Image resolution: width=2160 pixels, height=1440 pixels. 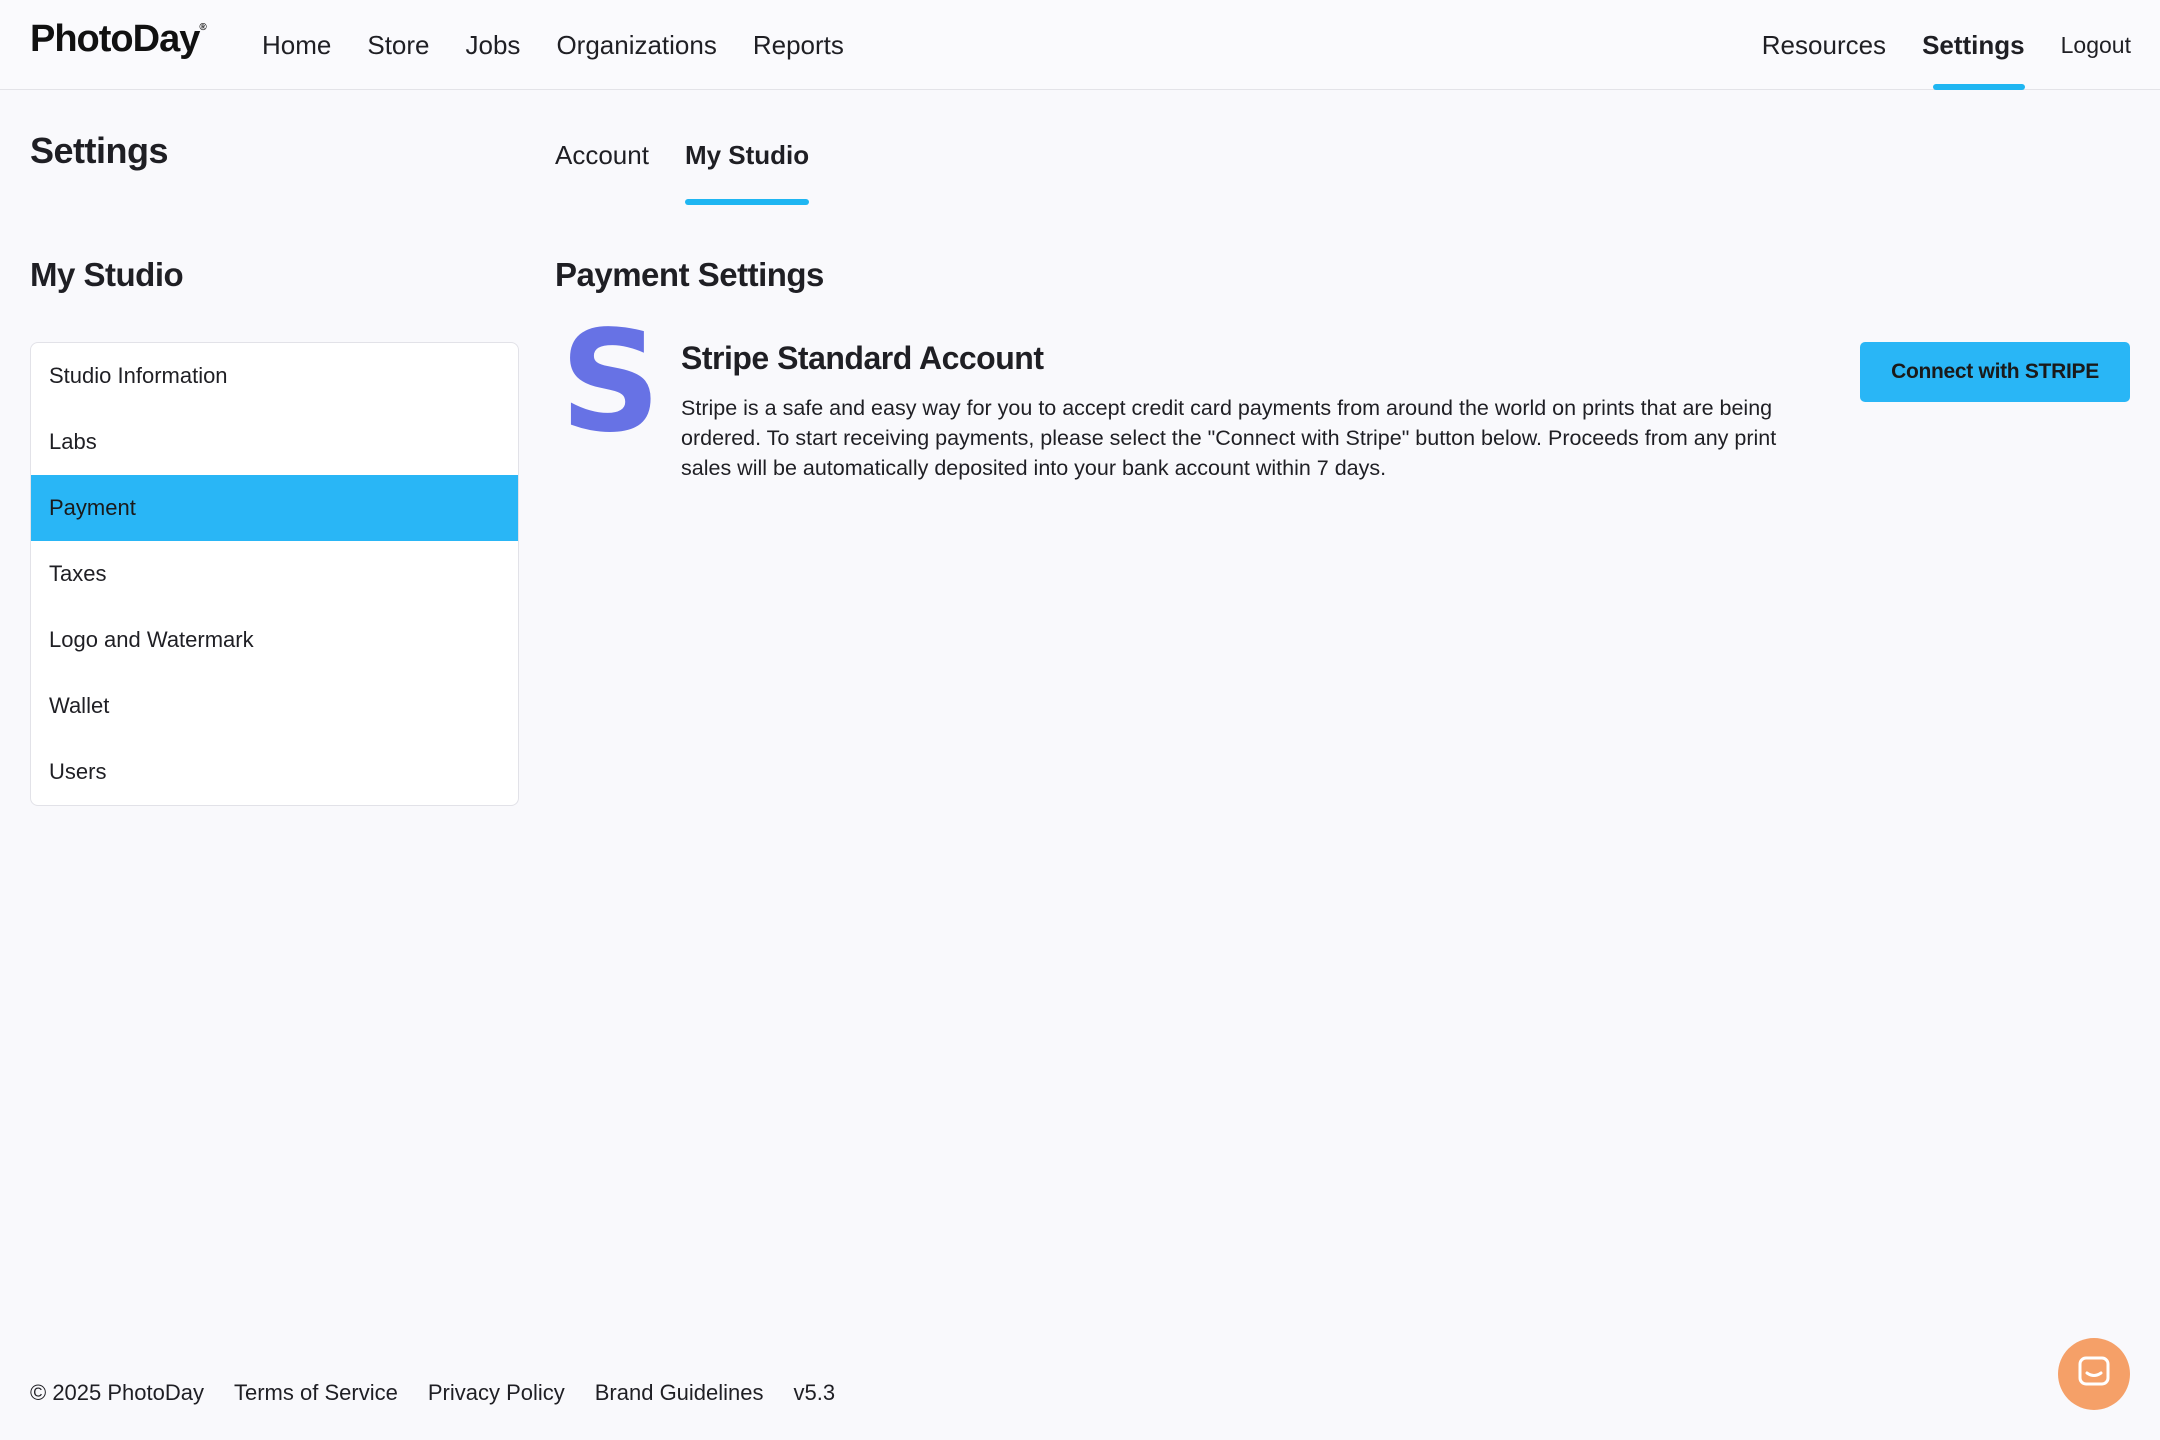 What do you see at coordinates (1979, 87) in the screenshot?
I see `nav-active-indicator` at bounding box center [1979, 87].